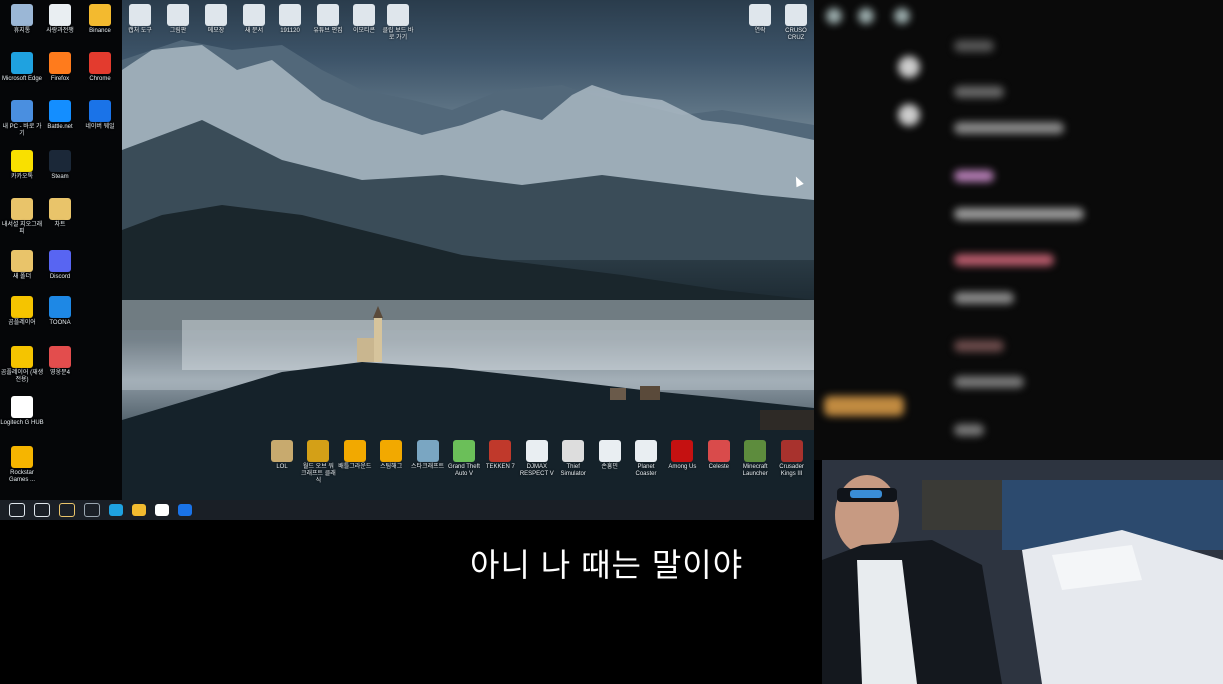 This screenshot has width=1223, height=684. What do you see at coordinates (60, 127) in the screenshot?
I see `desktop-icon-label: Battle.net` at bounding box center [60, 127].